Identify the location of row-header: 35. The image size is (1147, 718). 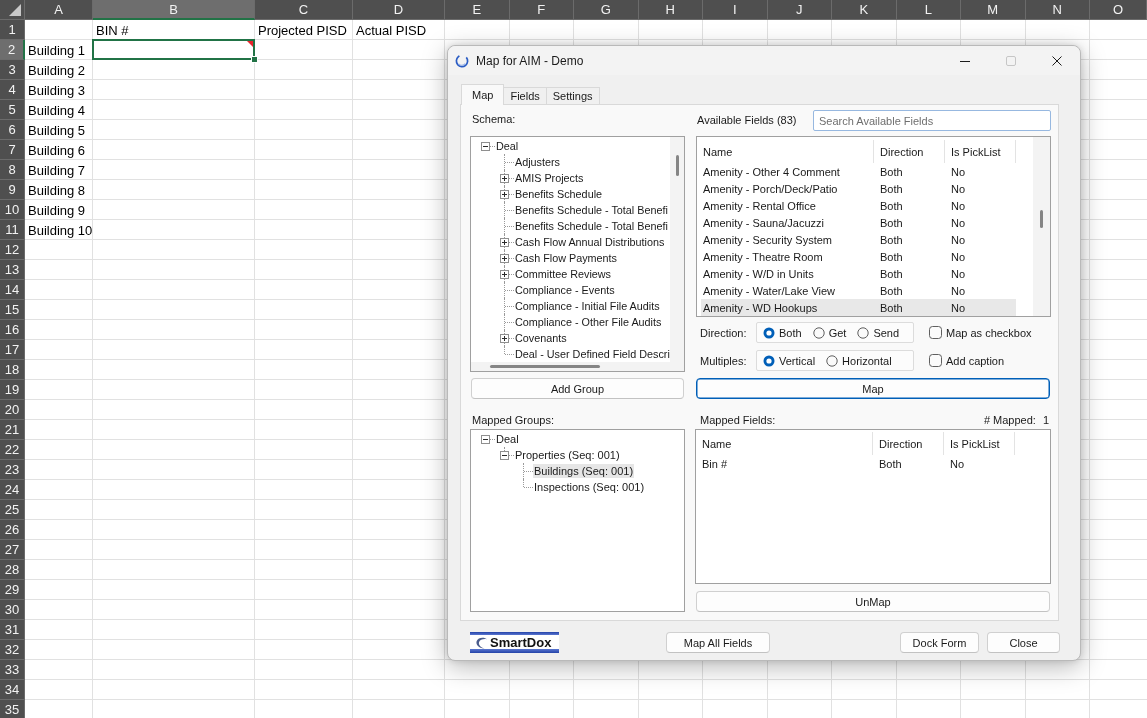
(12, 709).